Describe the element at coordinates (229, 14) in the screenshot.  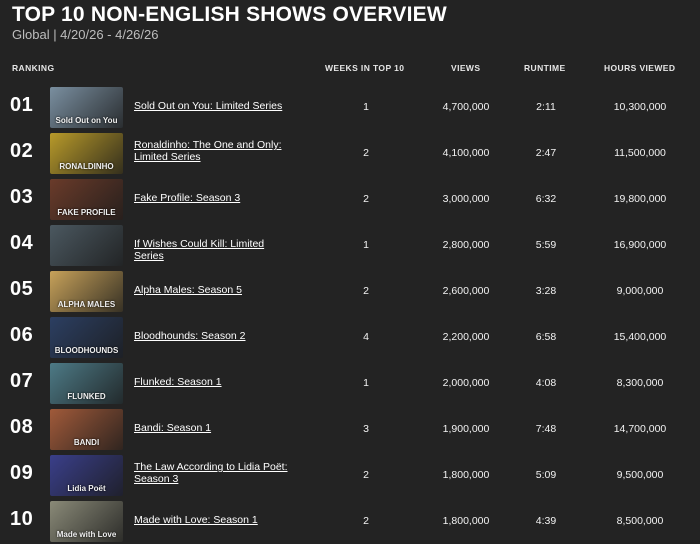
I see `page-title: TOP 10 NON-ENGLISH SHOWS OVERVIEW` at that location.